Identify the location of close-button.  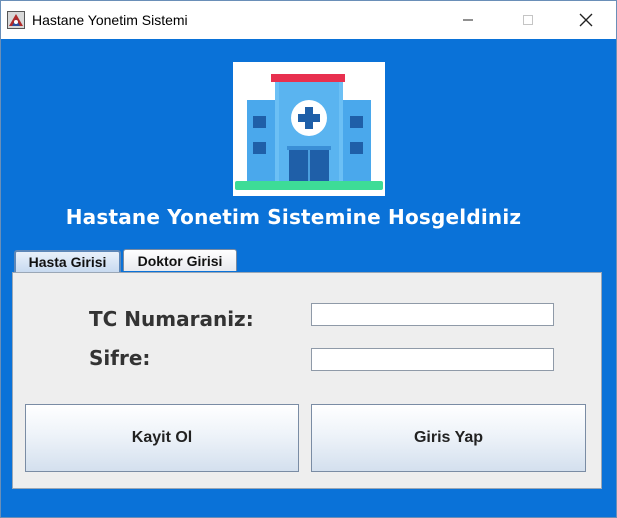
(586, 20).